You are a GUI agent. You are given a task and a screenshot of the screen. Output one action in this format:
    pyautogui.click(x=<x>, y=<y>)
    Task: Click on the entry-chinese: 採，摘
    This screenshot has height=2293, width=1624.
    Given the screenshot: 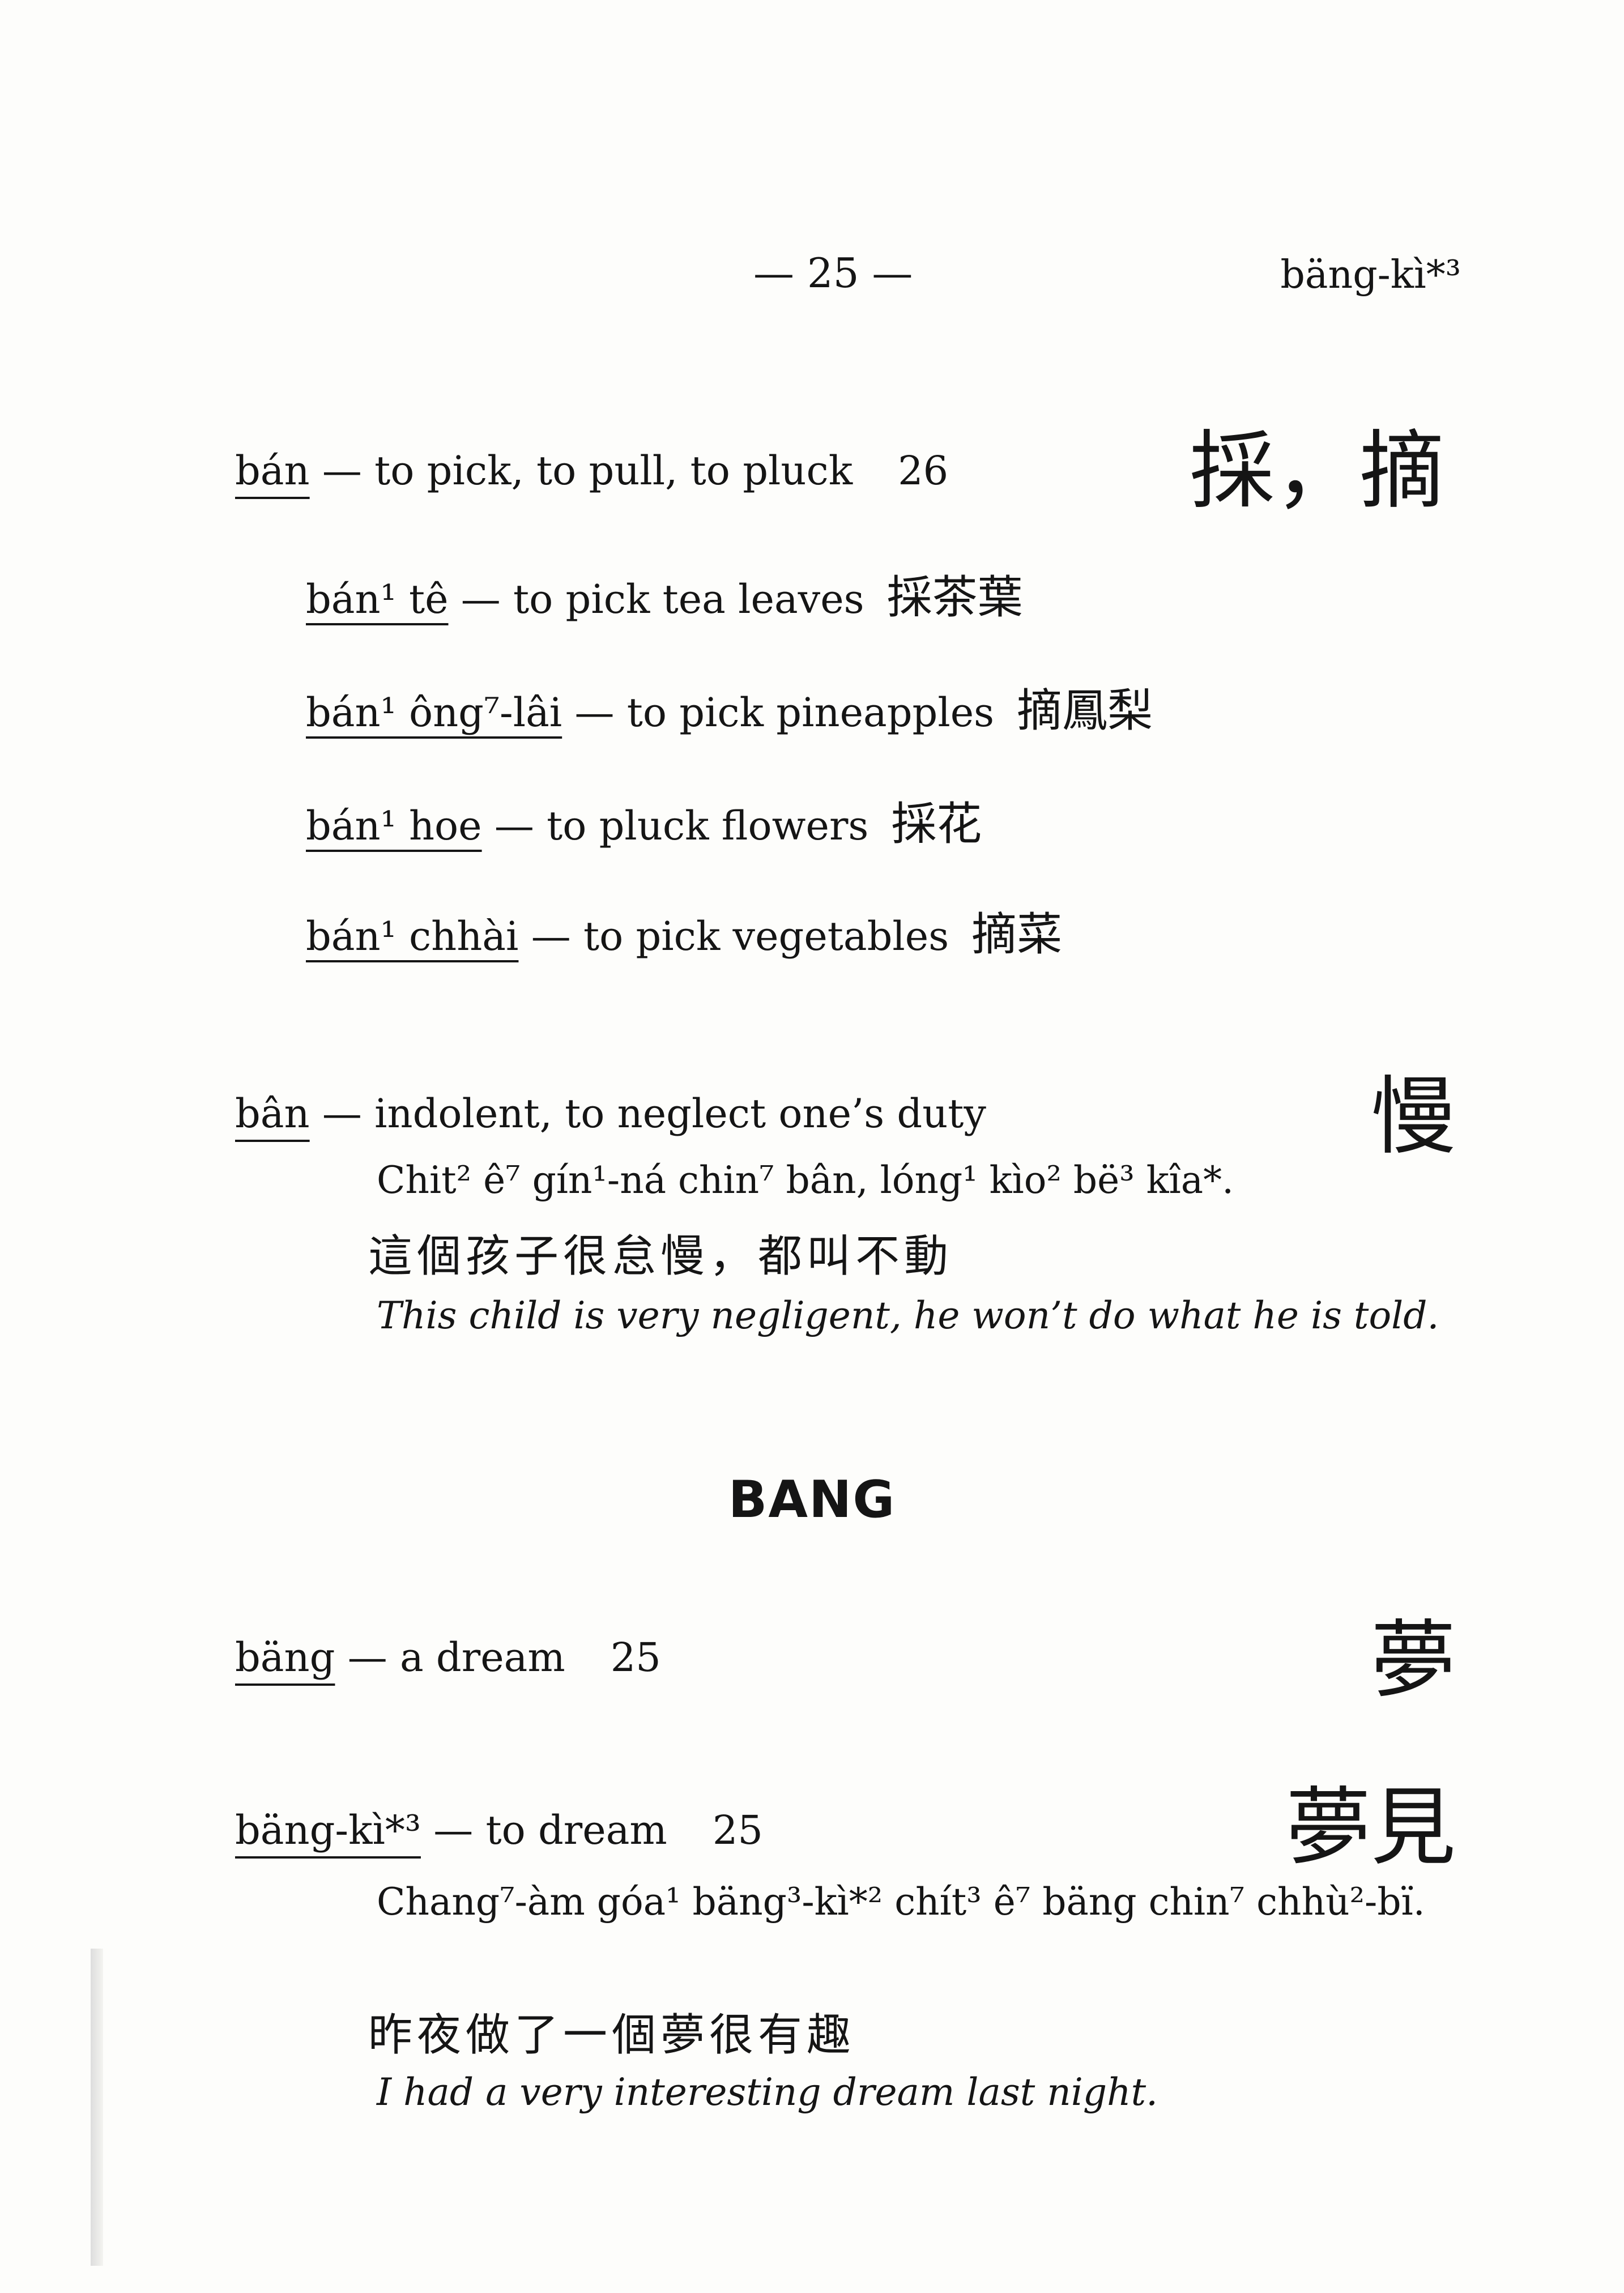 What is the action you would take?
    pyautogui.click(x=1318, y=471)
    